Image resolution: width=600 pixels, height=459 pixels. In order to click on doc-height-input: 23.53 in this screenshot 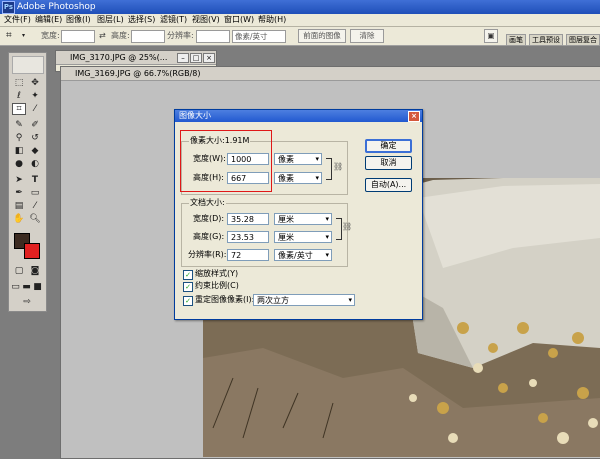, I will do `click(248, 237)`.